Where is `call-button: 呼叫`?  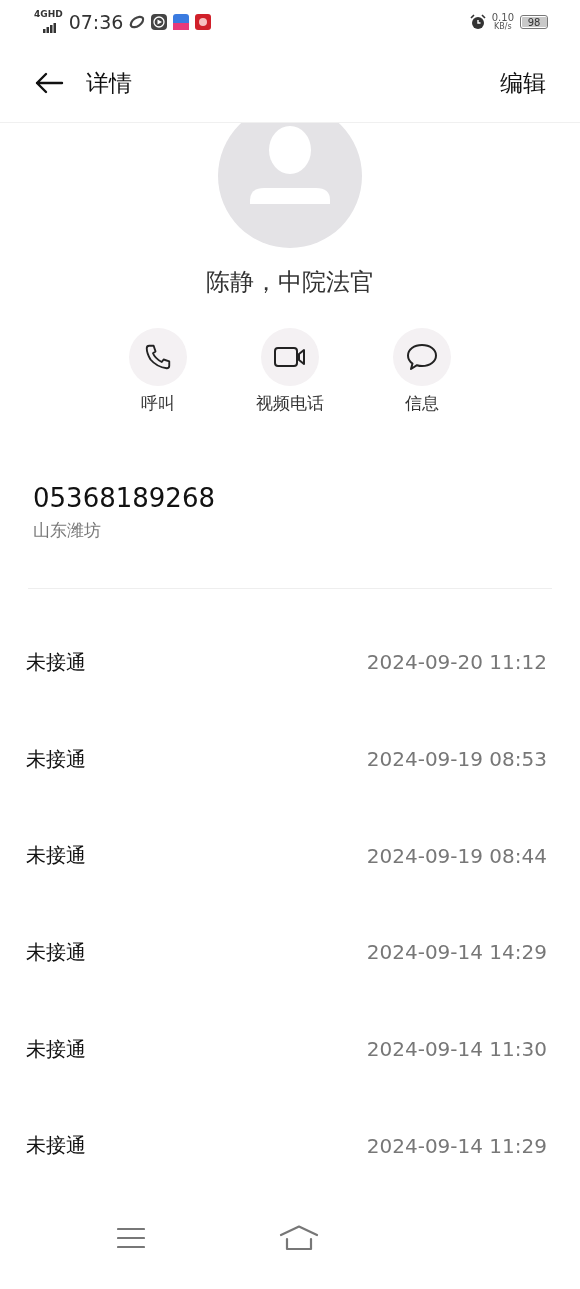
call-button: 呼叫 is located at coordinates (158, 371).